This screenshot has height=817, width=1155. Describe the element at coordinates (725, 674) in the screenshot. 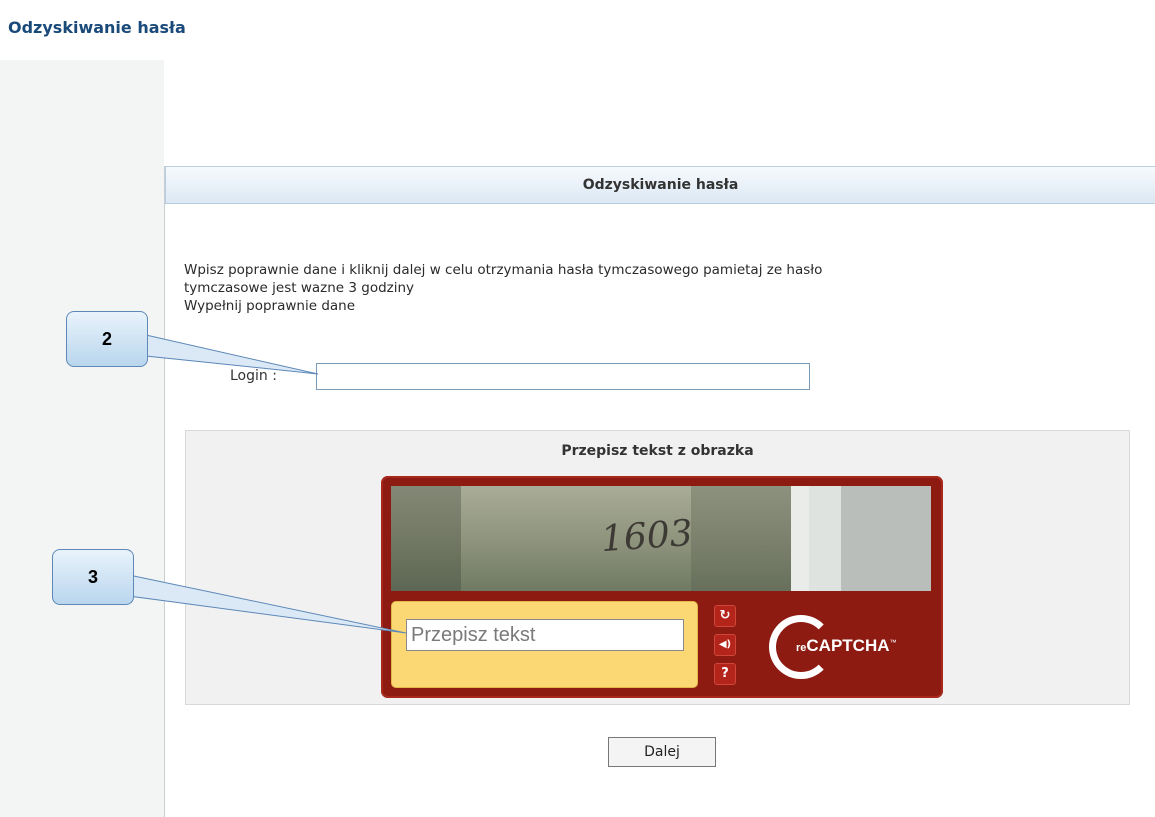

I see `help-icon: ?` at that location.